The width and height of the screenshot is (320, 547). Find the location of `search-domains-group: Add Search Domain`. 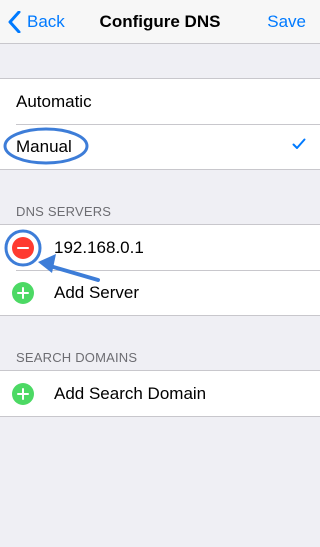

search-domains-group: Add Search Domain is located at coordinates (160, 393).